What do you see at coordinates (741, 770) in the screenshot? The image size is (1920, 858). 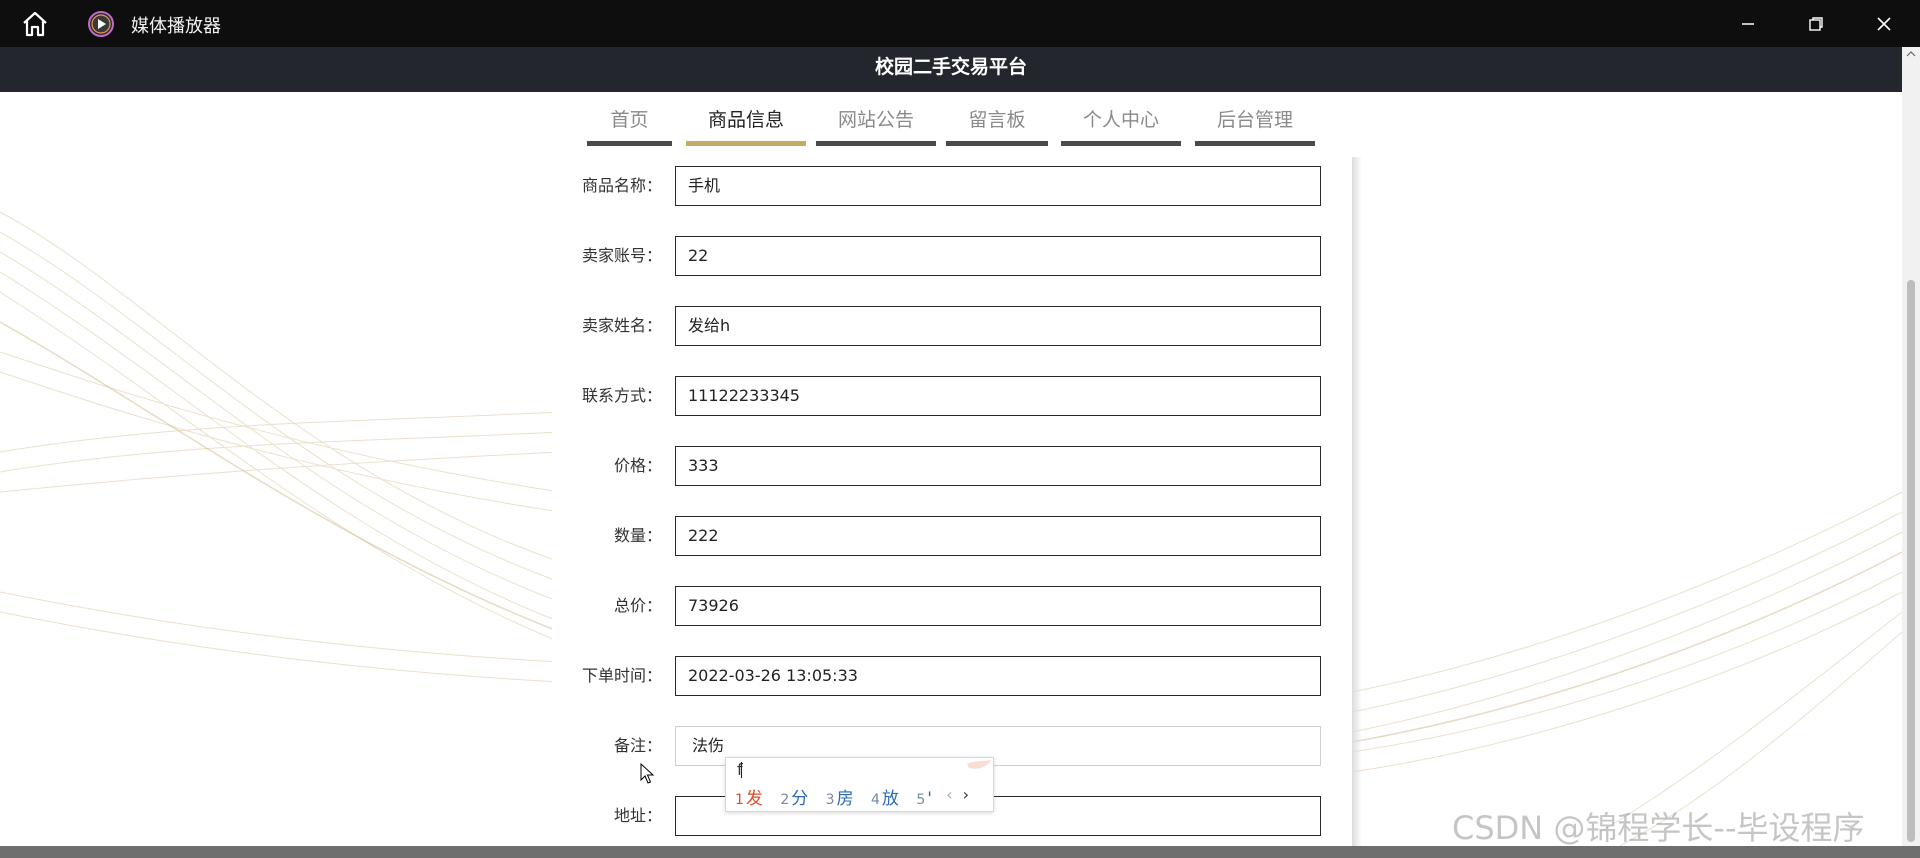 I see `ime-caret` at bounding box center [741, 770].